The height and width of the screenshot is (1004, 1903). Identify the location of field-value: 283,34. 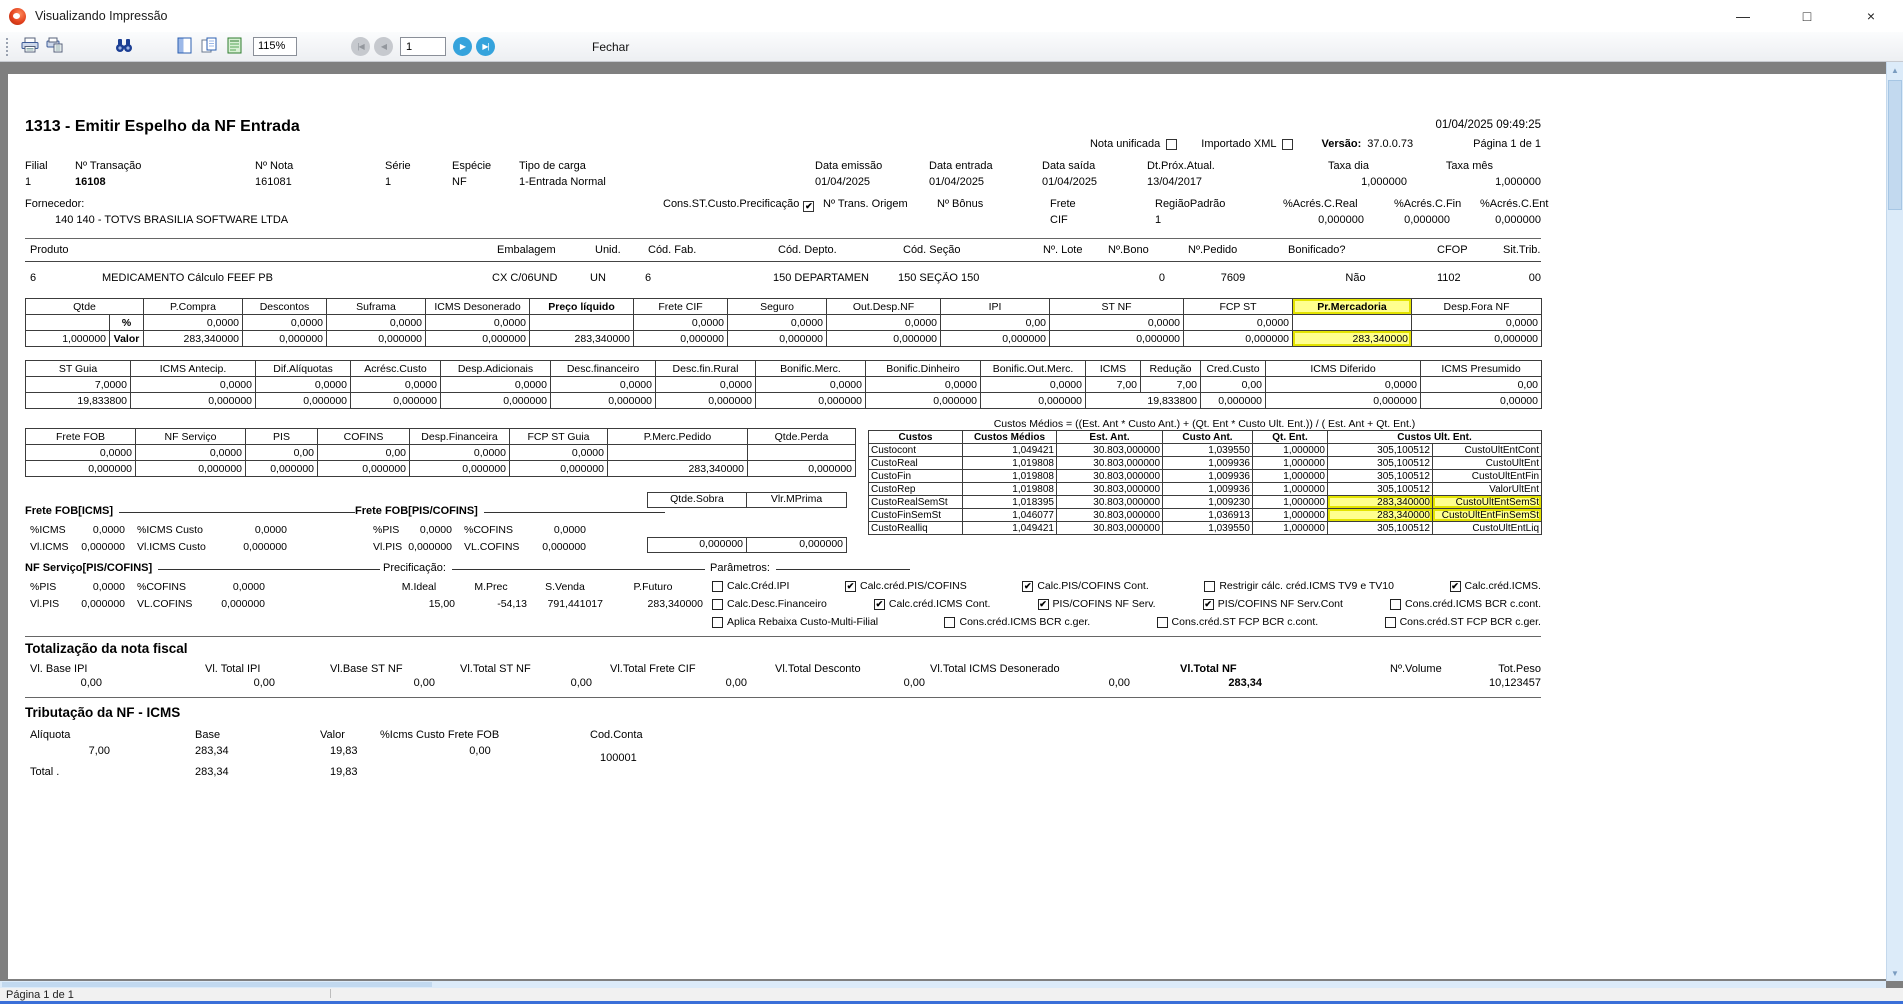
(1245, 683).